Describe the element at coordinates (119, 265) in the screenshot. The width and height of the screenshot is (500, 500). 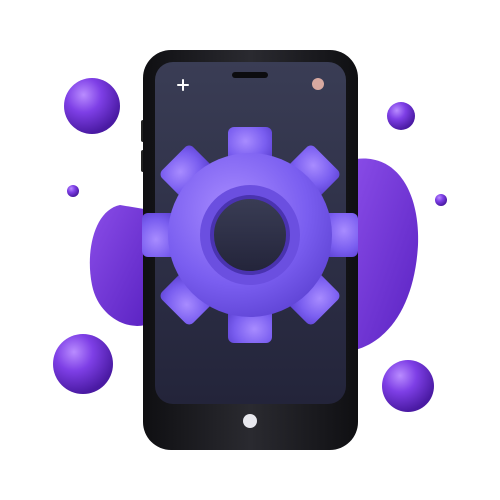
I see `left-blob-shape` at that location.